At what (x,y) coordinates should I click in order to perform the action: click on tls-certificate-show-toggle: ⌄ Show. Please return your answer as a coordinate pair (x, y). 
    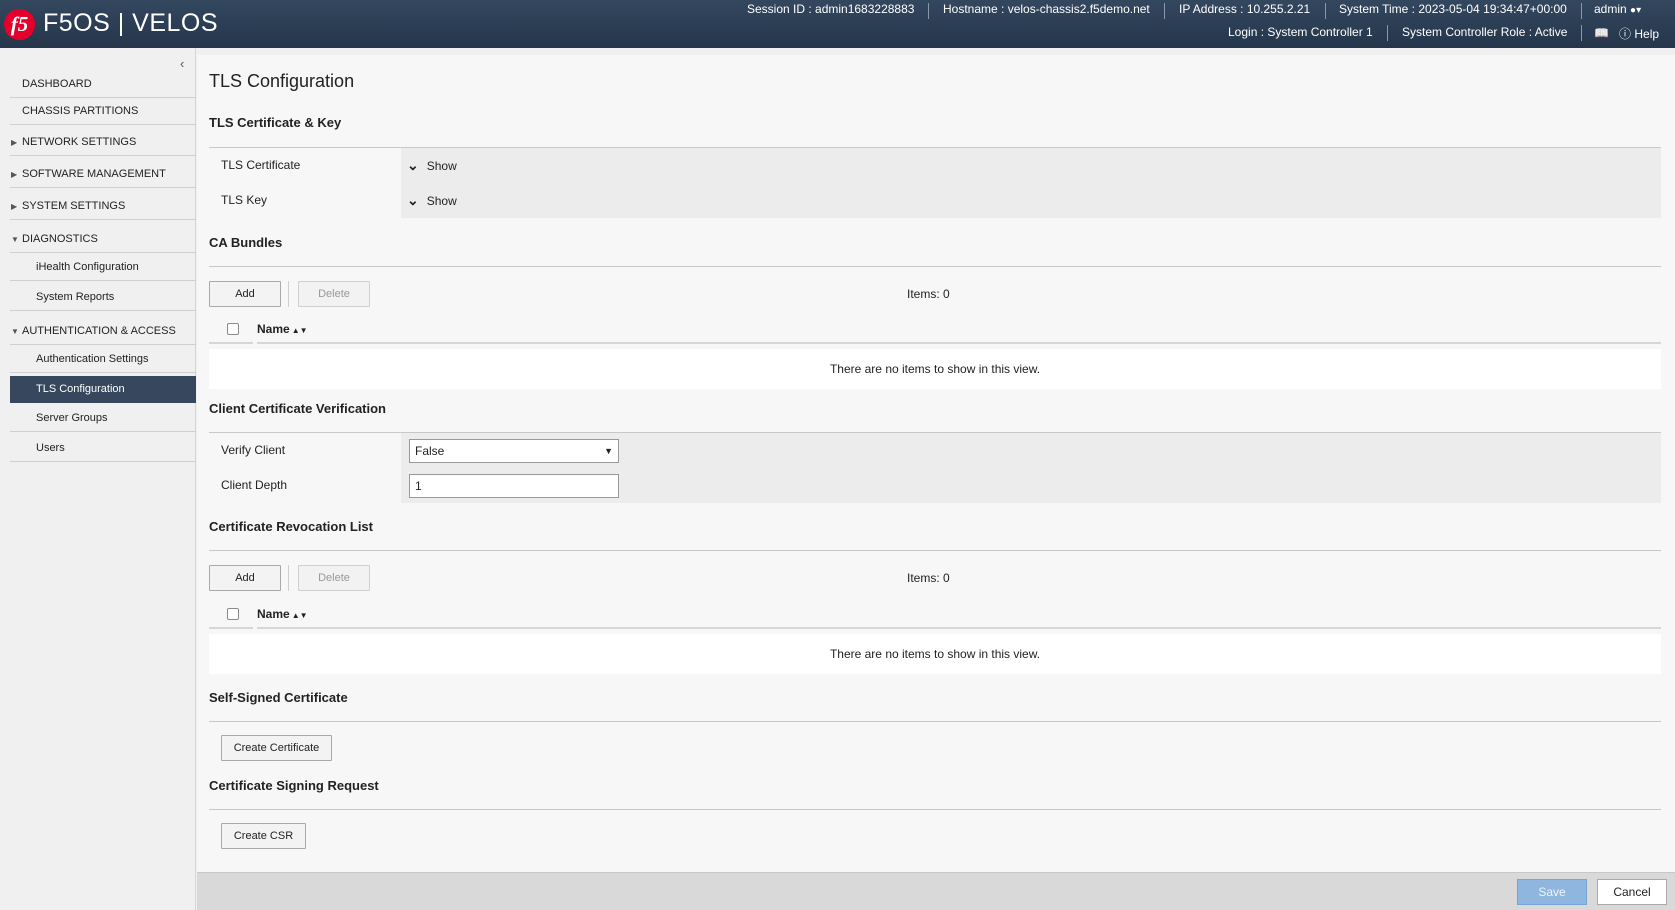
    Looking at the image, I should click on (432, 166).